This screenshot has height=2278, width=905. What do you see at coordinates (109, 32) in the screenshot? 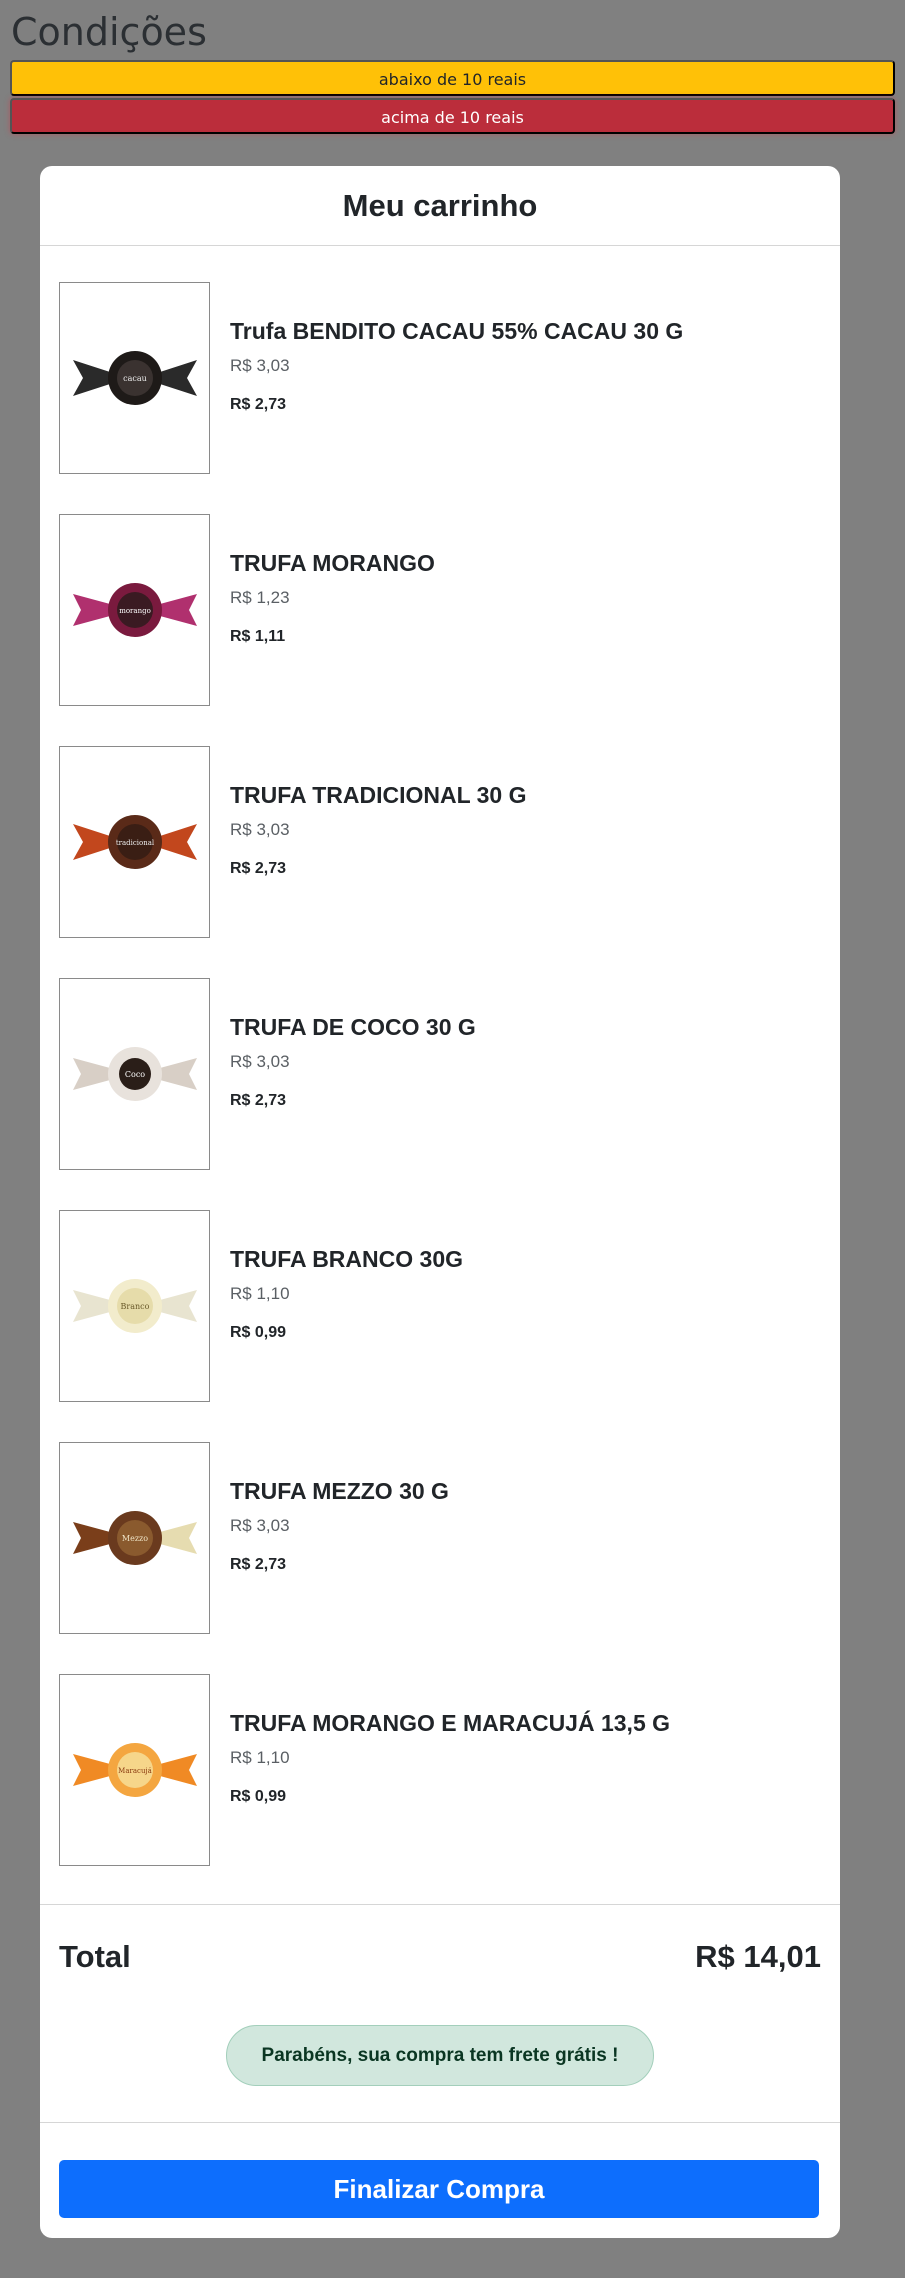
I see `page-title: Condições` at bounding box center [109, 32].